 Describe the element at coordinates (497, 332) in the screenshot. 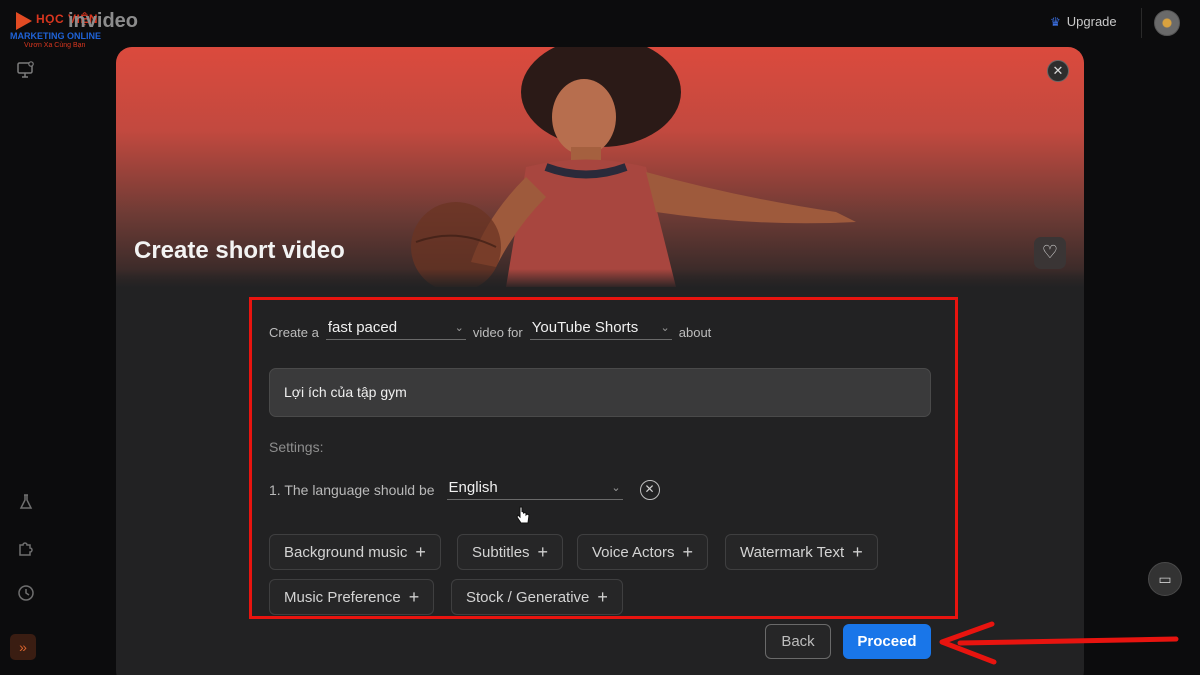

I see `video-for-label: video for` at that location.